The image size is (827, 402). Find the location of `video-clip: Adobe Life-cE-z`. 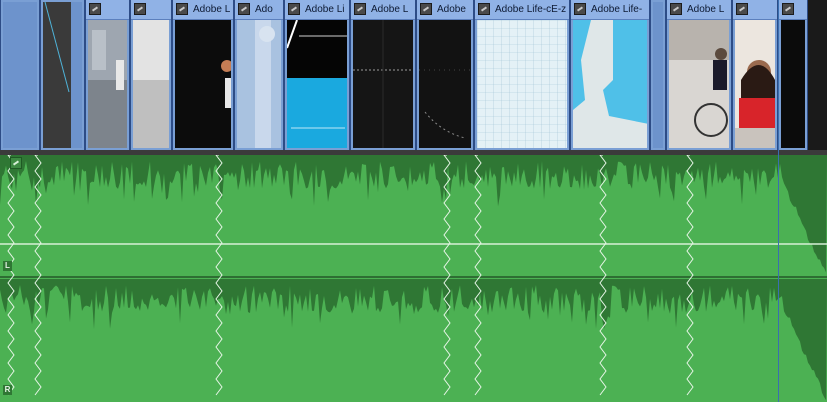

video-clip: Adobe Life-cE-z is located at coordinates (522, 75).